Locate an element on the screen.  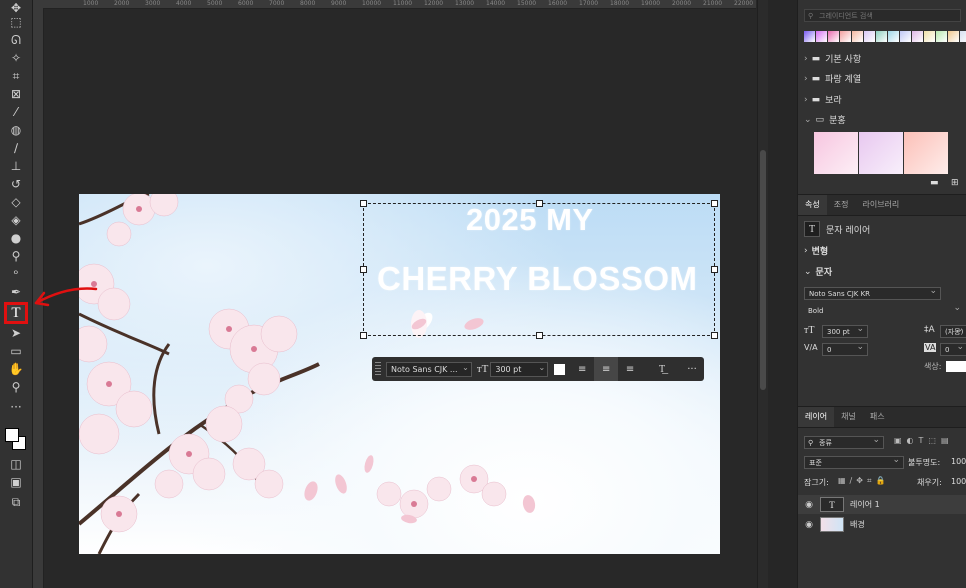
magic-wand-tool-icon: ✧ is located at coordinates (16, 58).